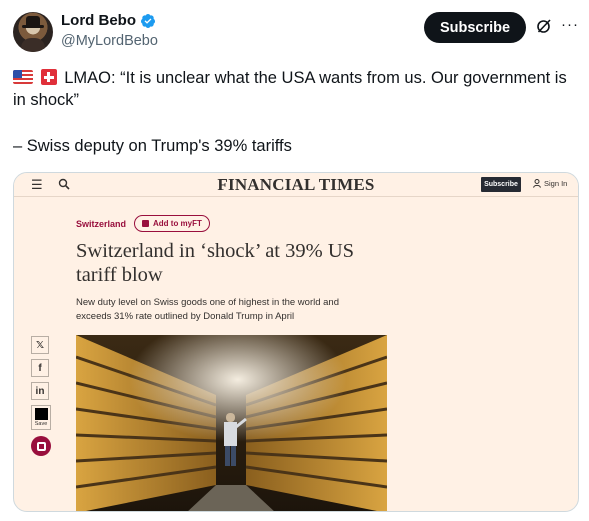 This screenshot has height=521, width=589. Describe the element at coordinates (41, 446) in the screenshot. I see `ft-gift-icon` at that location.